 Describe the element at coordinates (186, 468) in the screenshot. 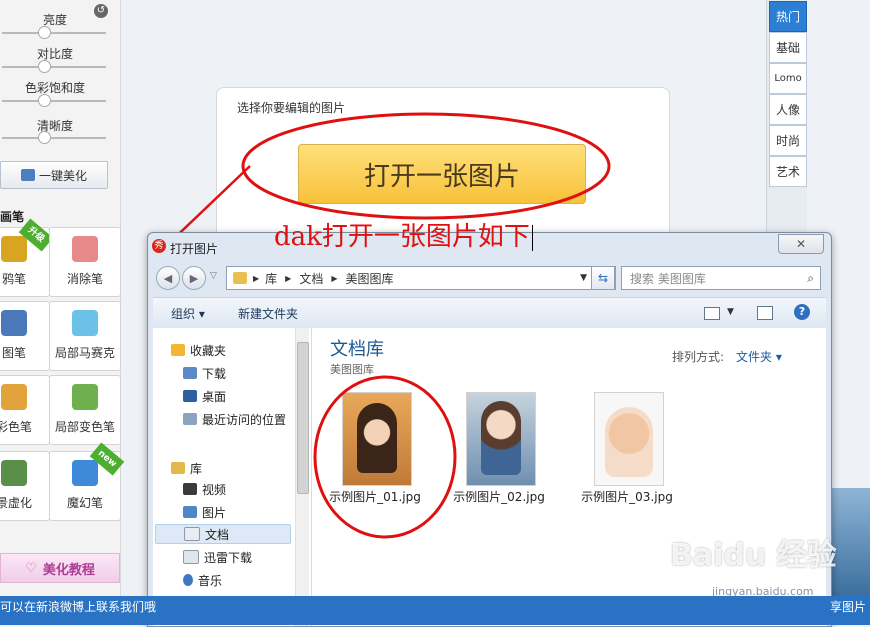

I see `nav-libraries: 库` at that location.